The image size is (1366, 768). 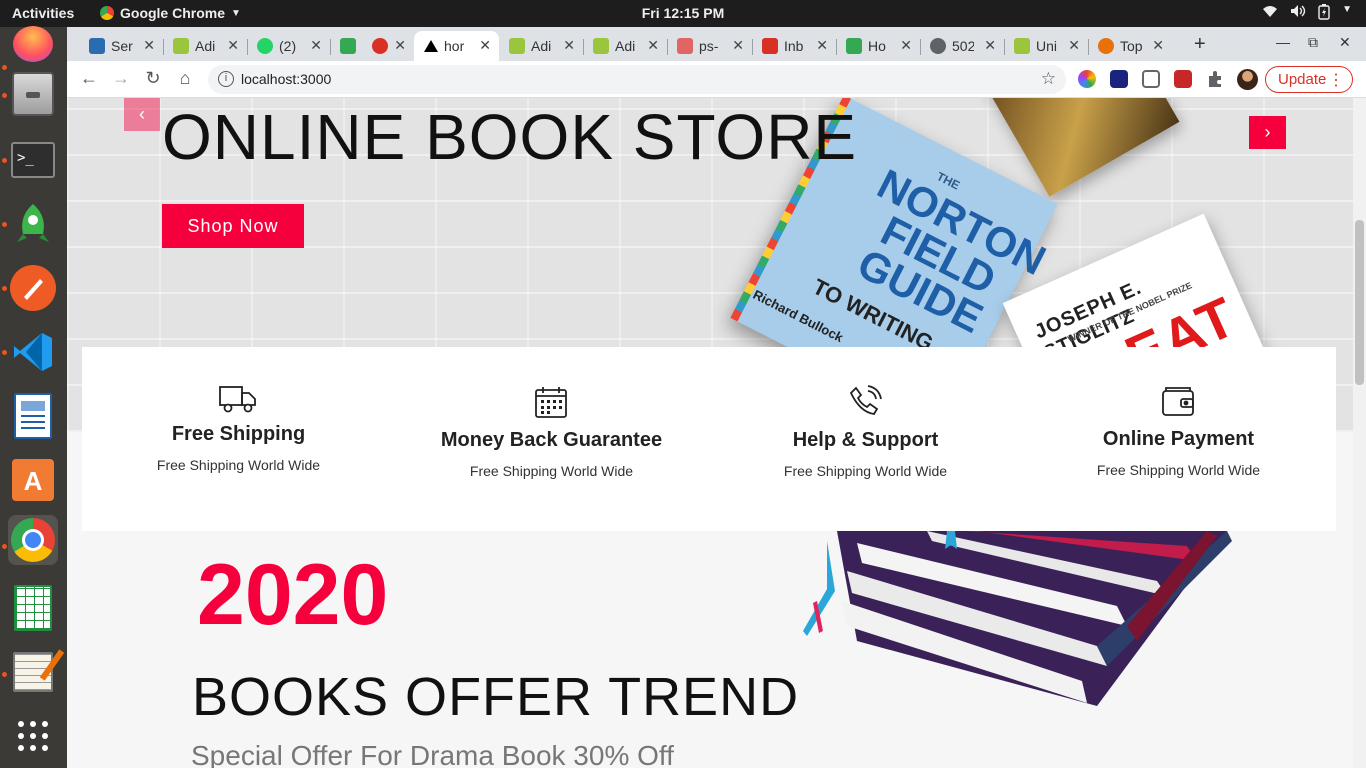 What do you see at coordinates (153, 78) in the screenshot?
I see `reload-button: ↻` at bounding box center [153, 78].